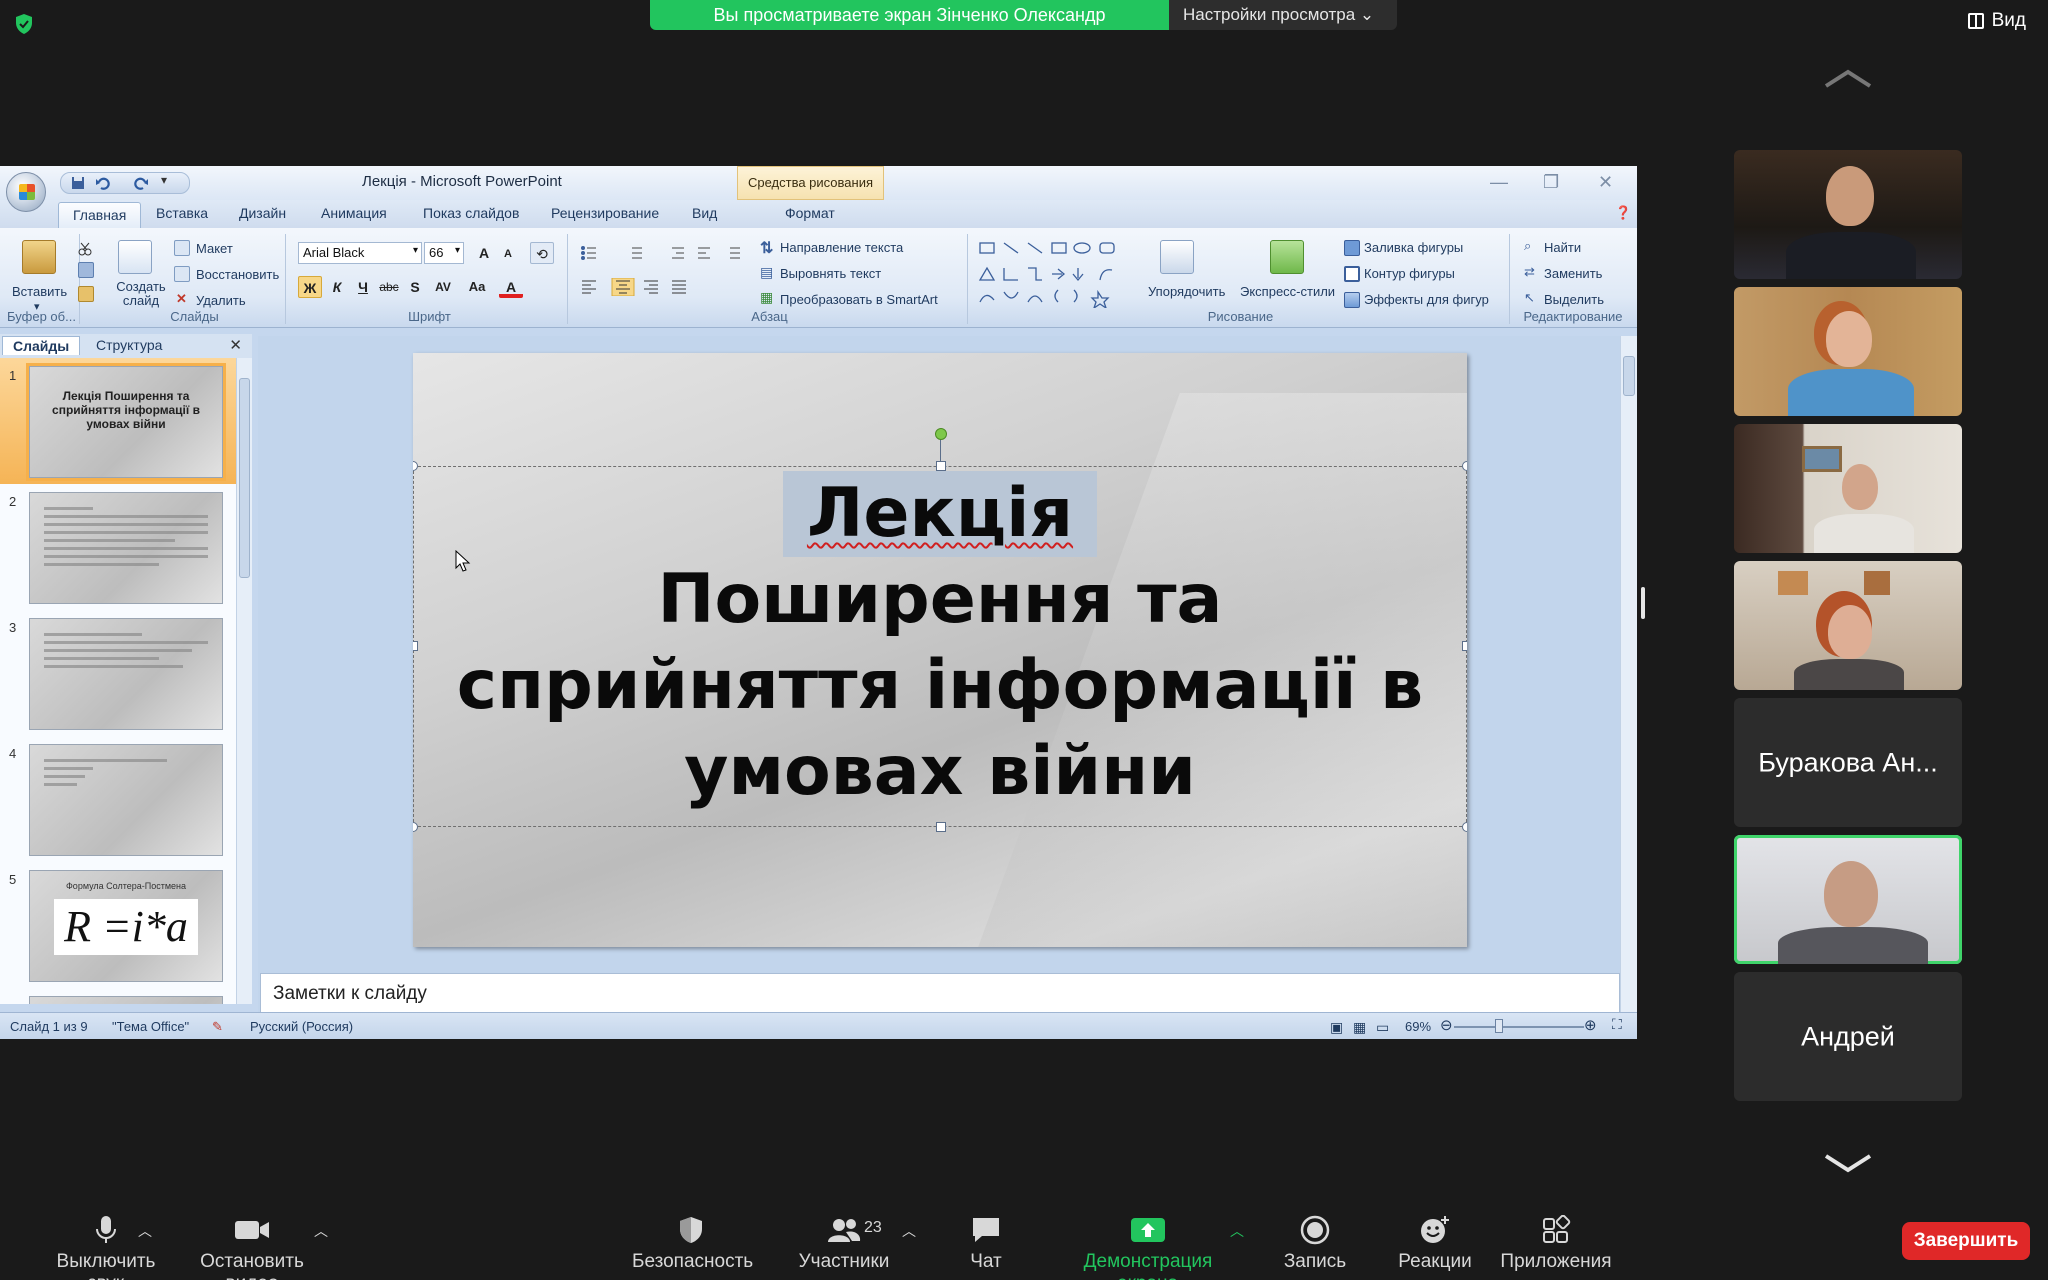  What do you see at coordinates (1435, 1244) in the screenshot?
I see `reactions-button: Реакции` at bounding box center [1435, 1244].